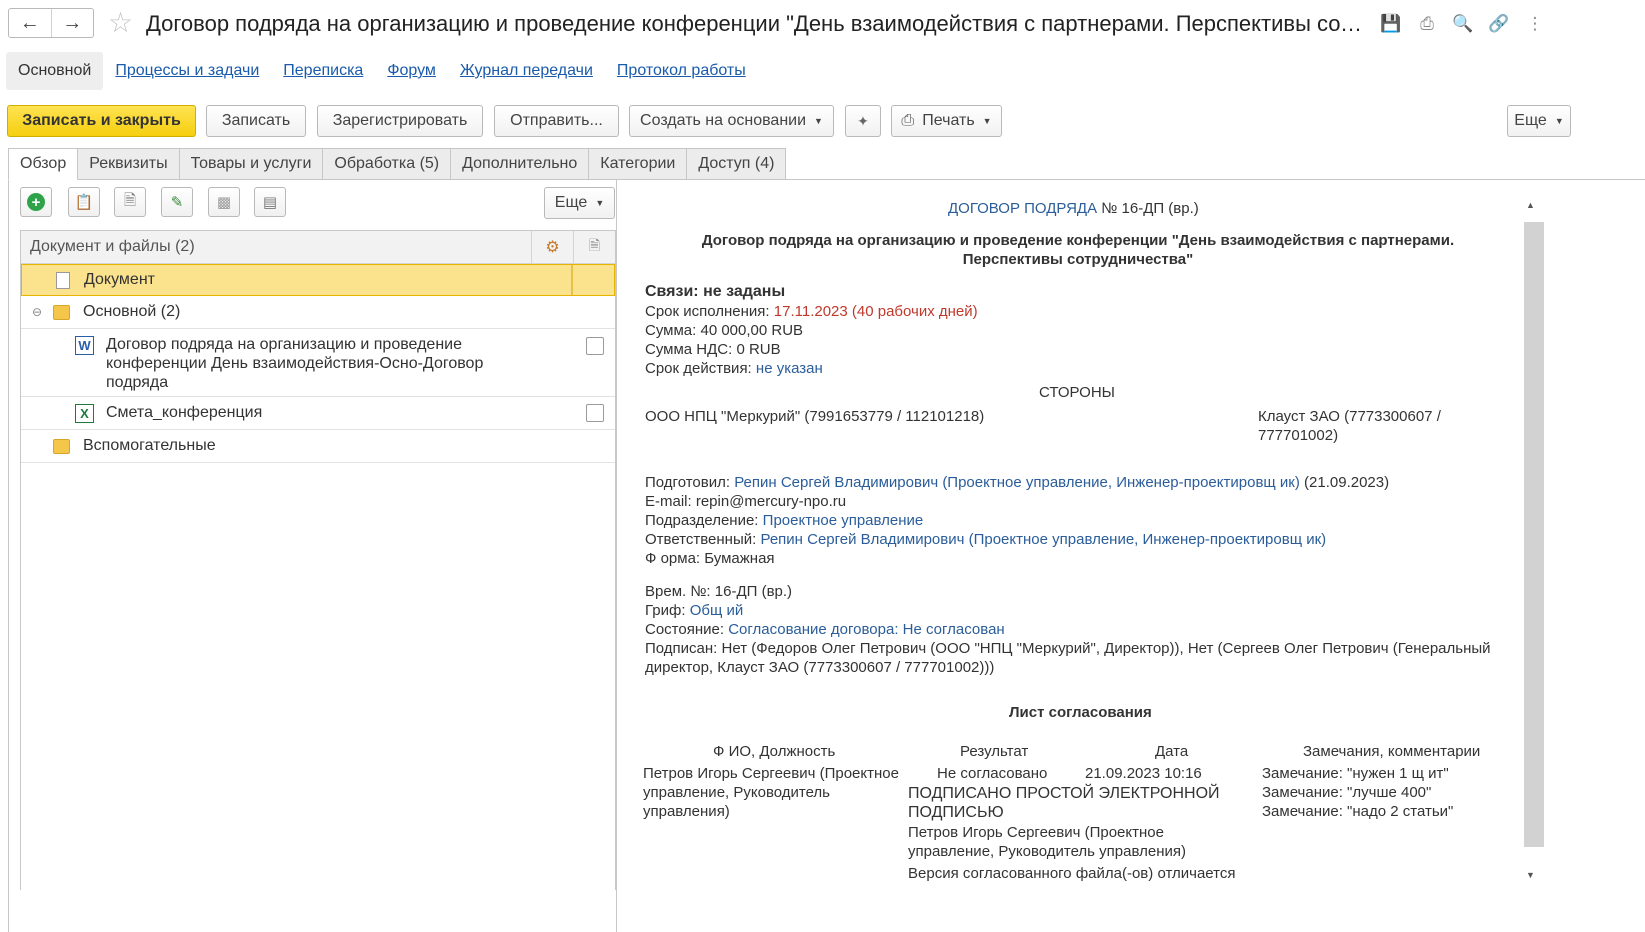  What do you see at coordinates (129, 164) in the screenshot?
I see `tab-requisites: Реквизиты` at bounding box center [129, 164].